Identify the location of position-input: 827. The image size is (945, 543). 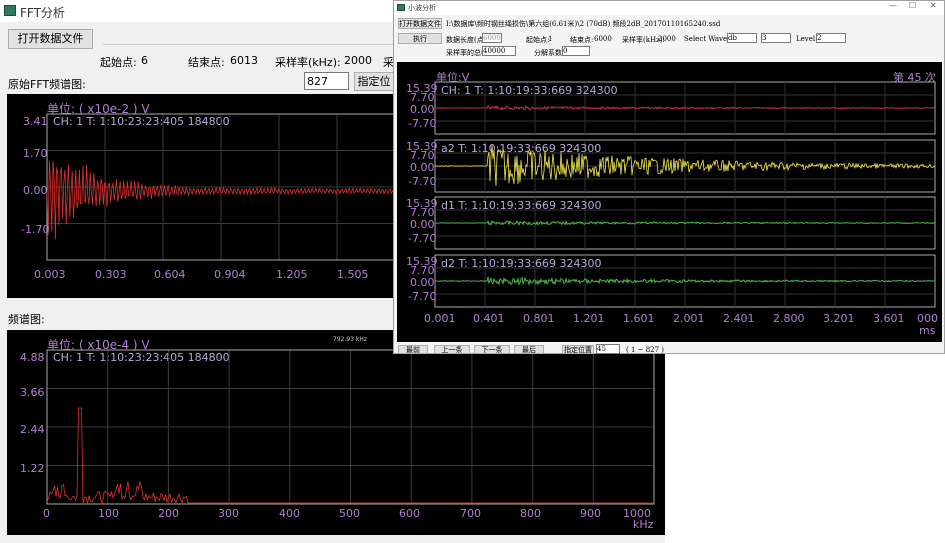
(326, 81).